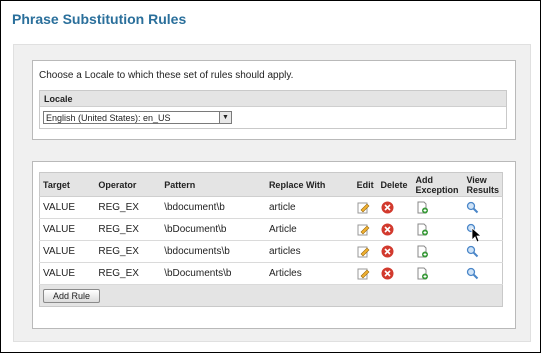 The height and width of the screenshot is (353, 541). I want to click on table-footer-row: Add Rule, so click(271, 295).